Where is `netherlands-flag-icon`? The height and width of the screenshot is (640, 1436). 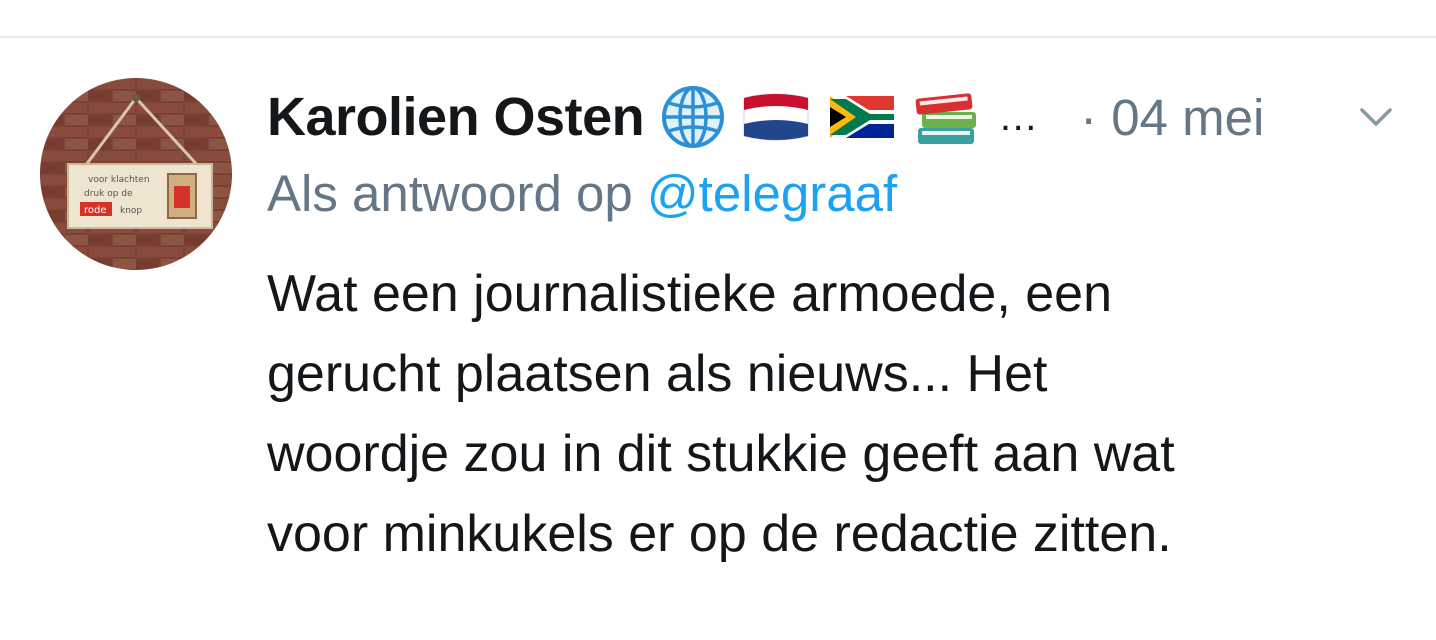
netherlands-flag-icon is located at coordinates (776, 117).